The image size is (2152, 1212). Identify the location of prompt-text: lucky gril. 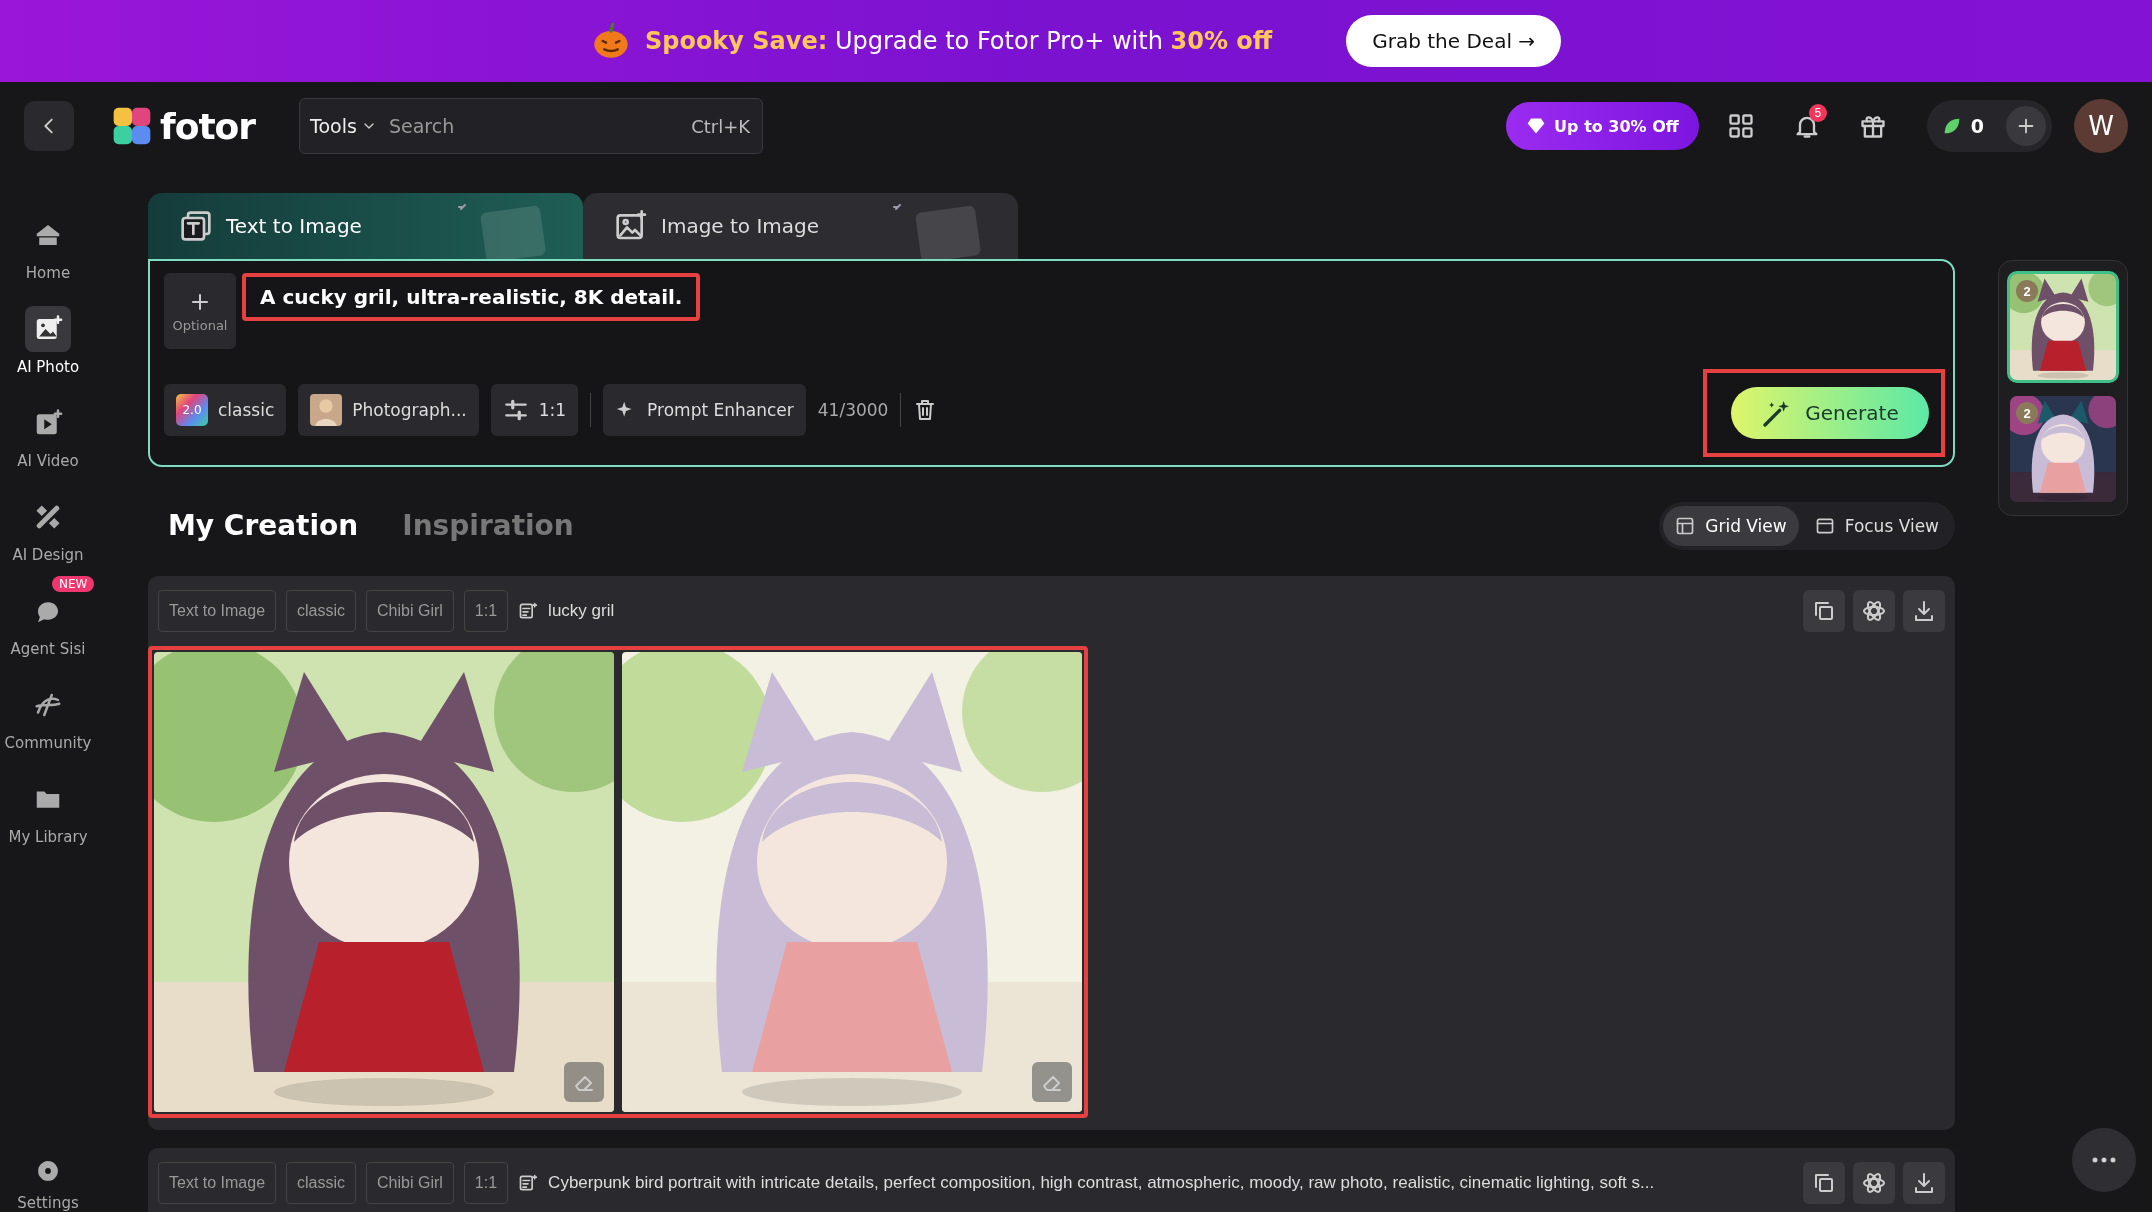
(581, 611).